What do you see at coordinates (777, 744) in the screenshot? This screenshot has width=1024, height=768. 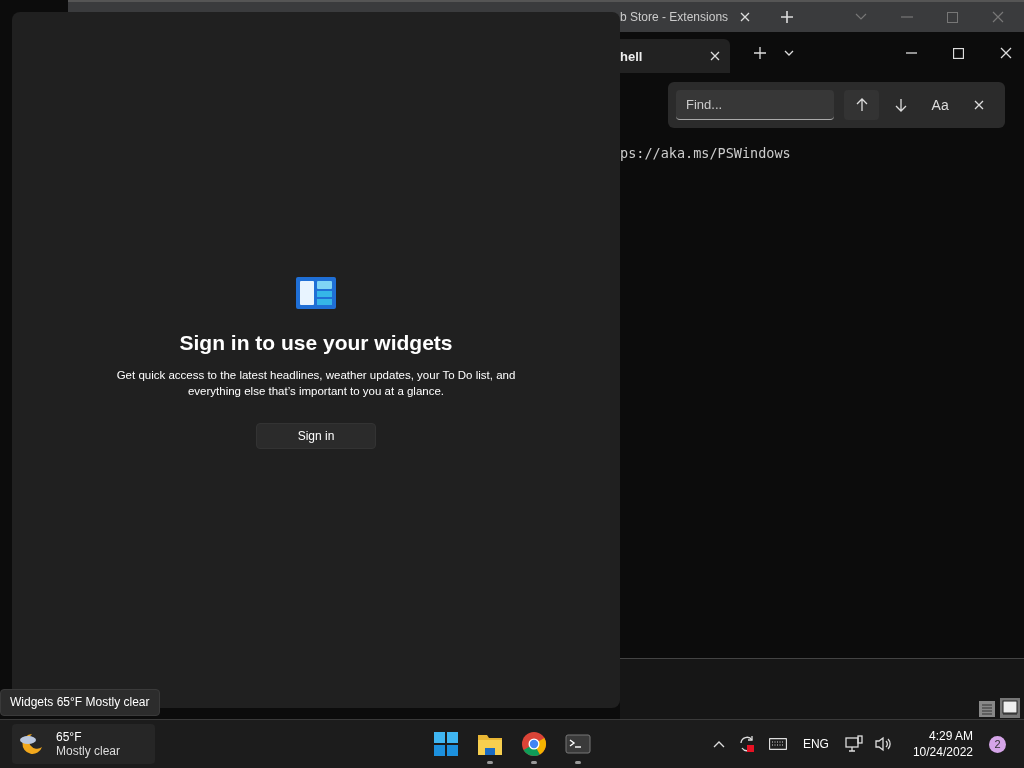 I see `keyboard-icon` at bounding box center [777, 744].